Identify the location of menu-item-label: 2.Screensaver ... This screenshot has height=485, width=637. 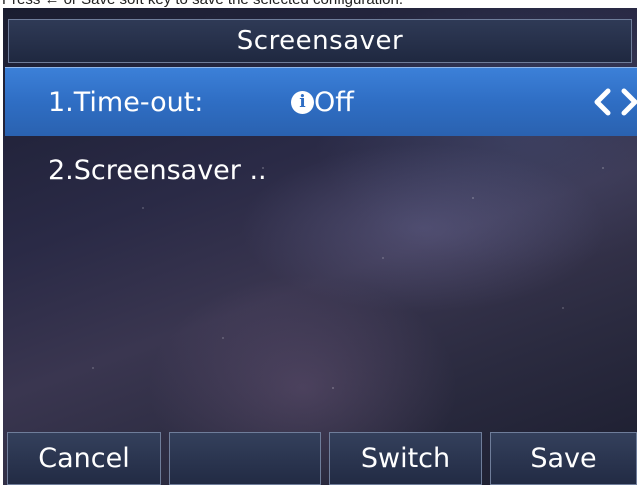
(157, 170).